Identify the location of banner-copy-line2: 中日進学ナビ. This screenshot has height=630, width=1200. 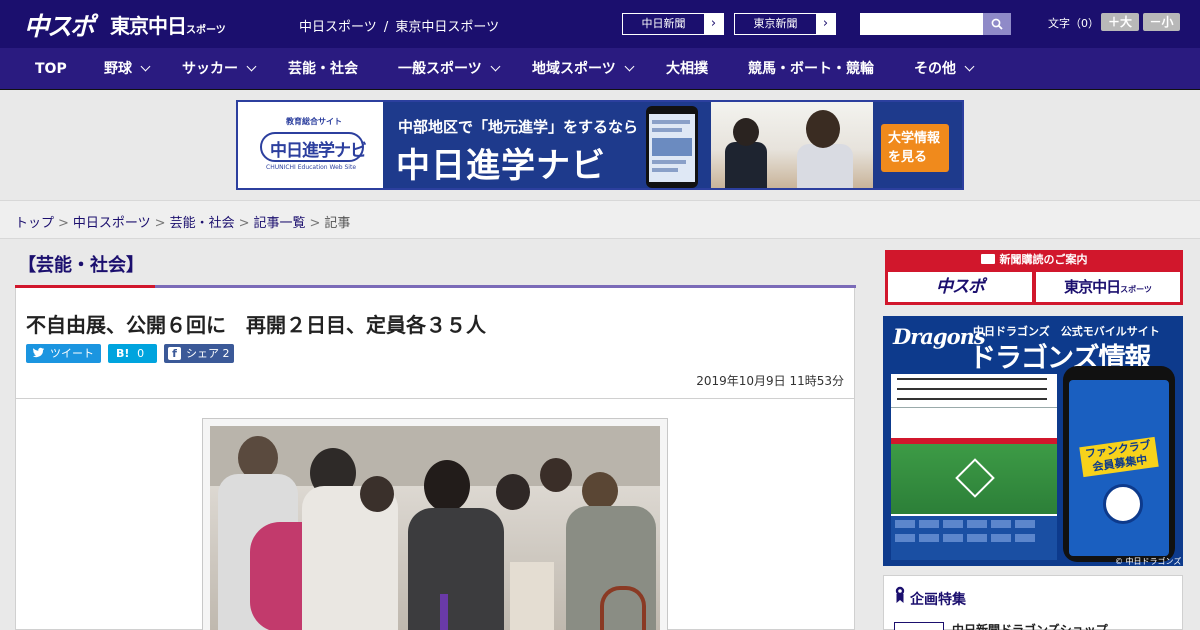
(501, 166).